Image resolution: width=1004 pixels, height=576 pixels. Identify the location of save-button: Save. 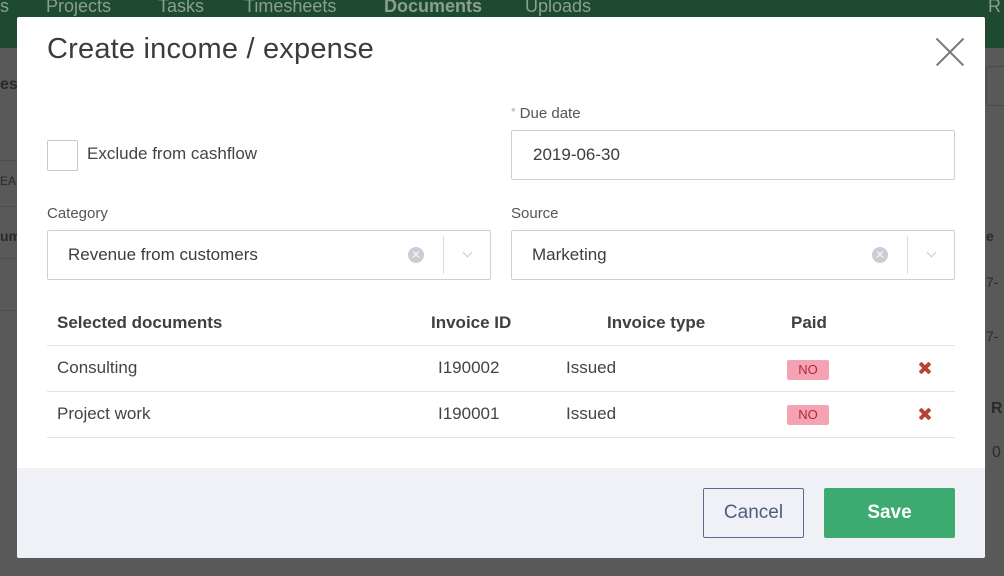
(889, 513).